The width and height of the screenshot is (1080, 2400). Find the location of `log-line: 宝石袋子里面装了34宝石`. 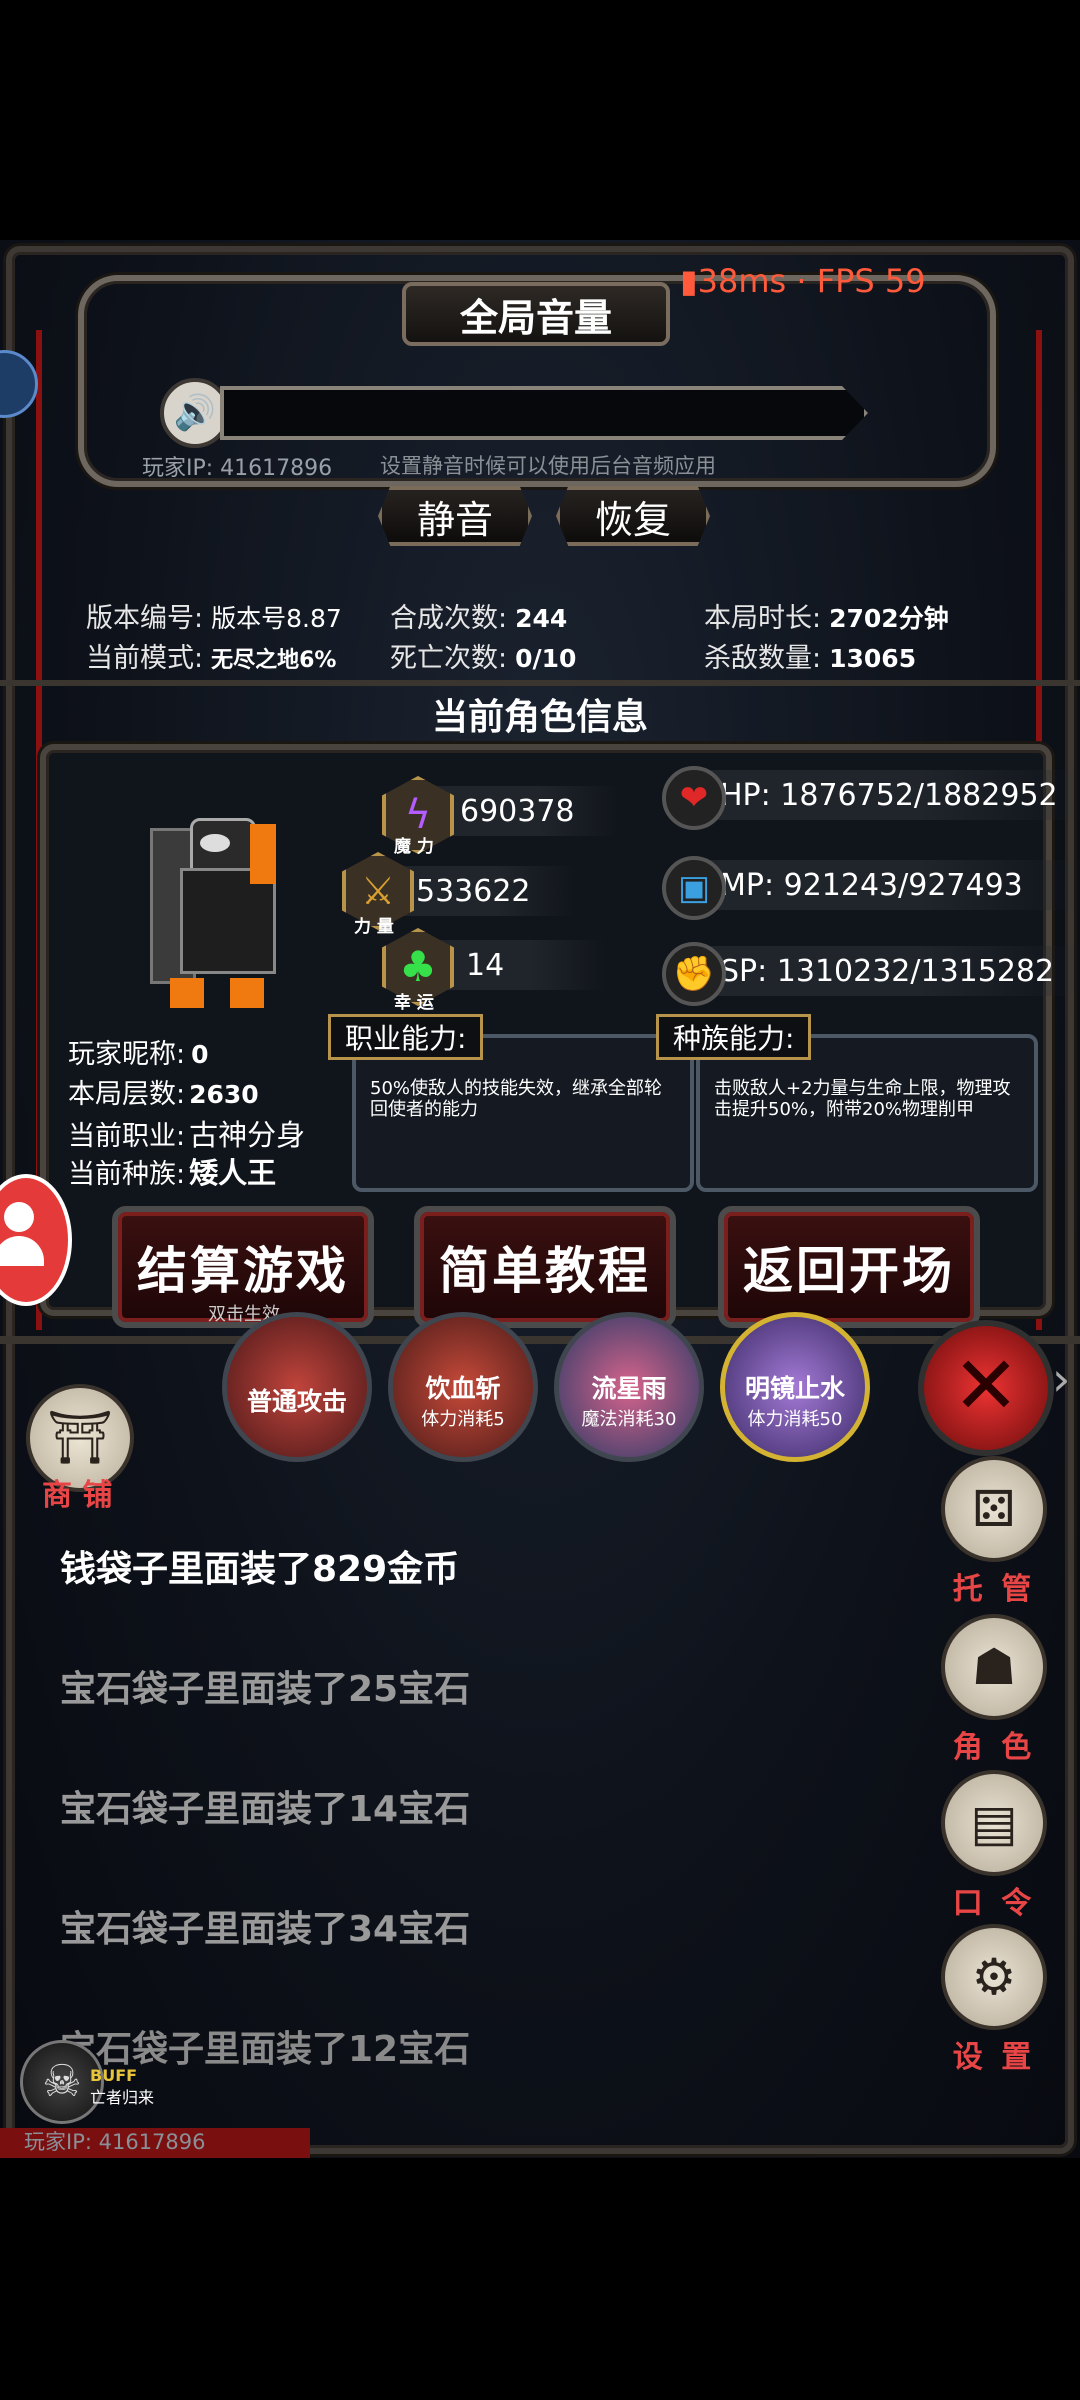

log-line: 宝石袋子里面装了34宝石 is located at coordinates (265, 1929).